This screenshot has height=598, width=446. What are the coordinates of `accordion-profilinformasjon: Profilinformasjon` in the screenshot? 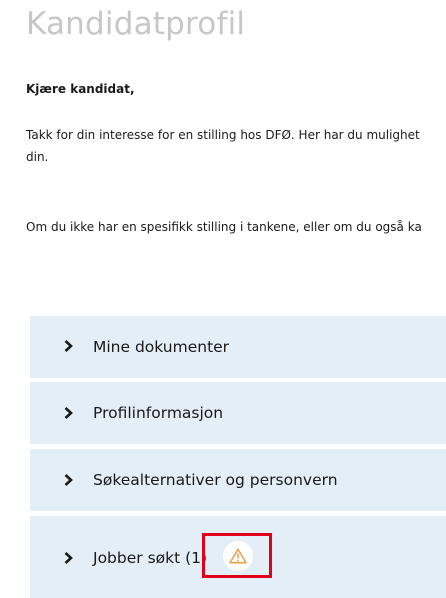 It's located at (238, 413).